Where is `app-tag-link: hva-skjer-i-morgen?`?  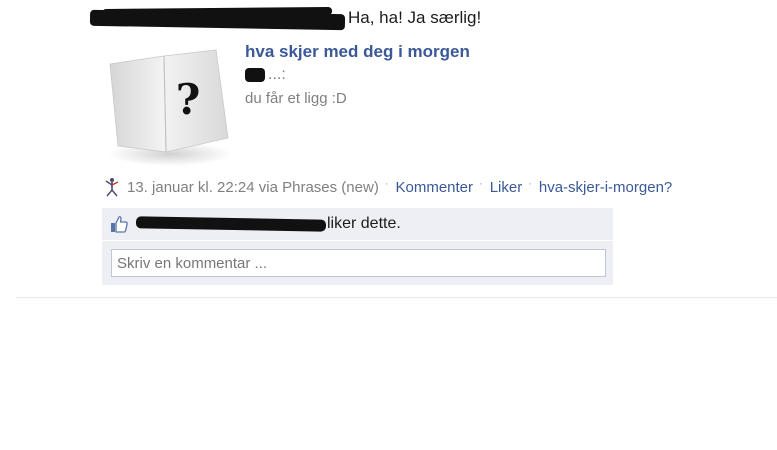
app-tag-link: hva-skjer-i-morgen? is located at coordinates (605, 187).